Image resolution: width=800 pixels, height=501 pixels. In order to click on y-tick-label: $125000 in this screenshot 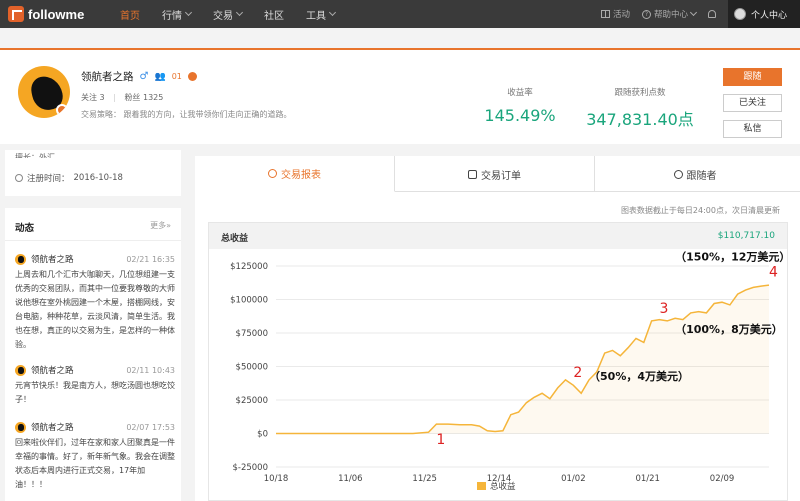, I will do `click(249, 267)`.